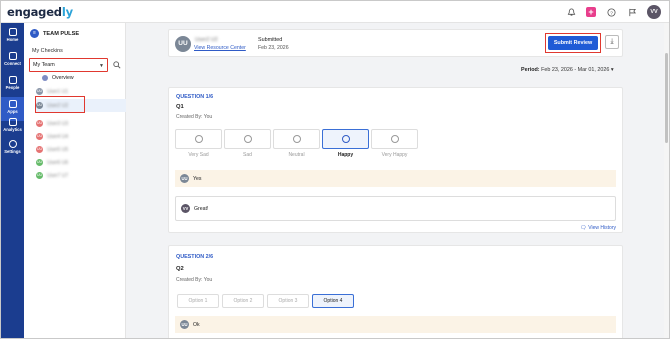 Image resolution: width=670 pixels, height=339 pixels. I want to click on member-name: User7 U7, so click(58, 175).